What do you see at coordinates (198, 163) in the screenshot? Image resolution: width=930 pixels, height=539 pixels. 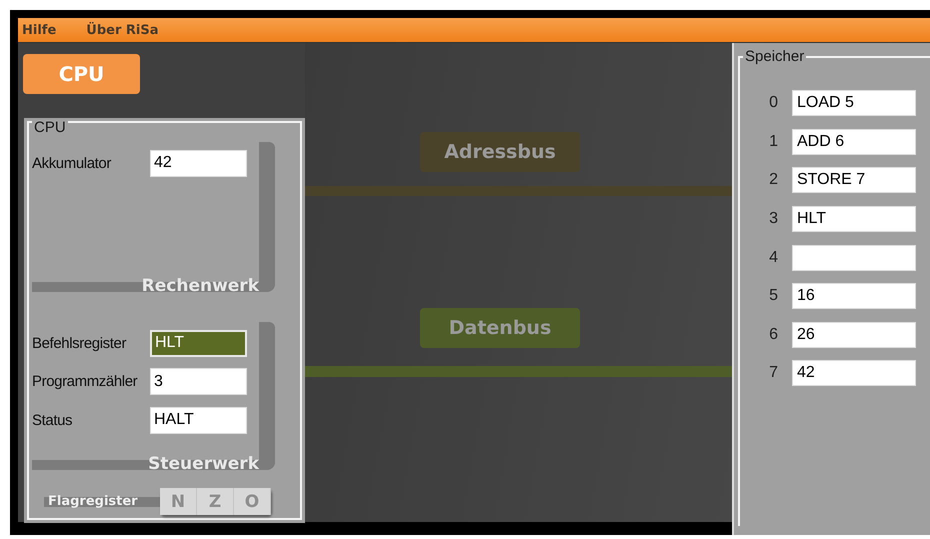 I see `register-field: 42` at bounding box center [198, 163].